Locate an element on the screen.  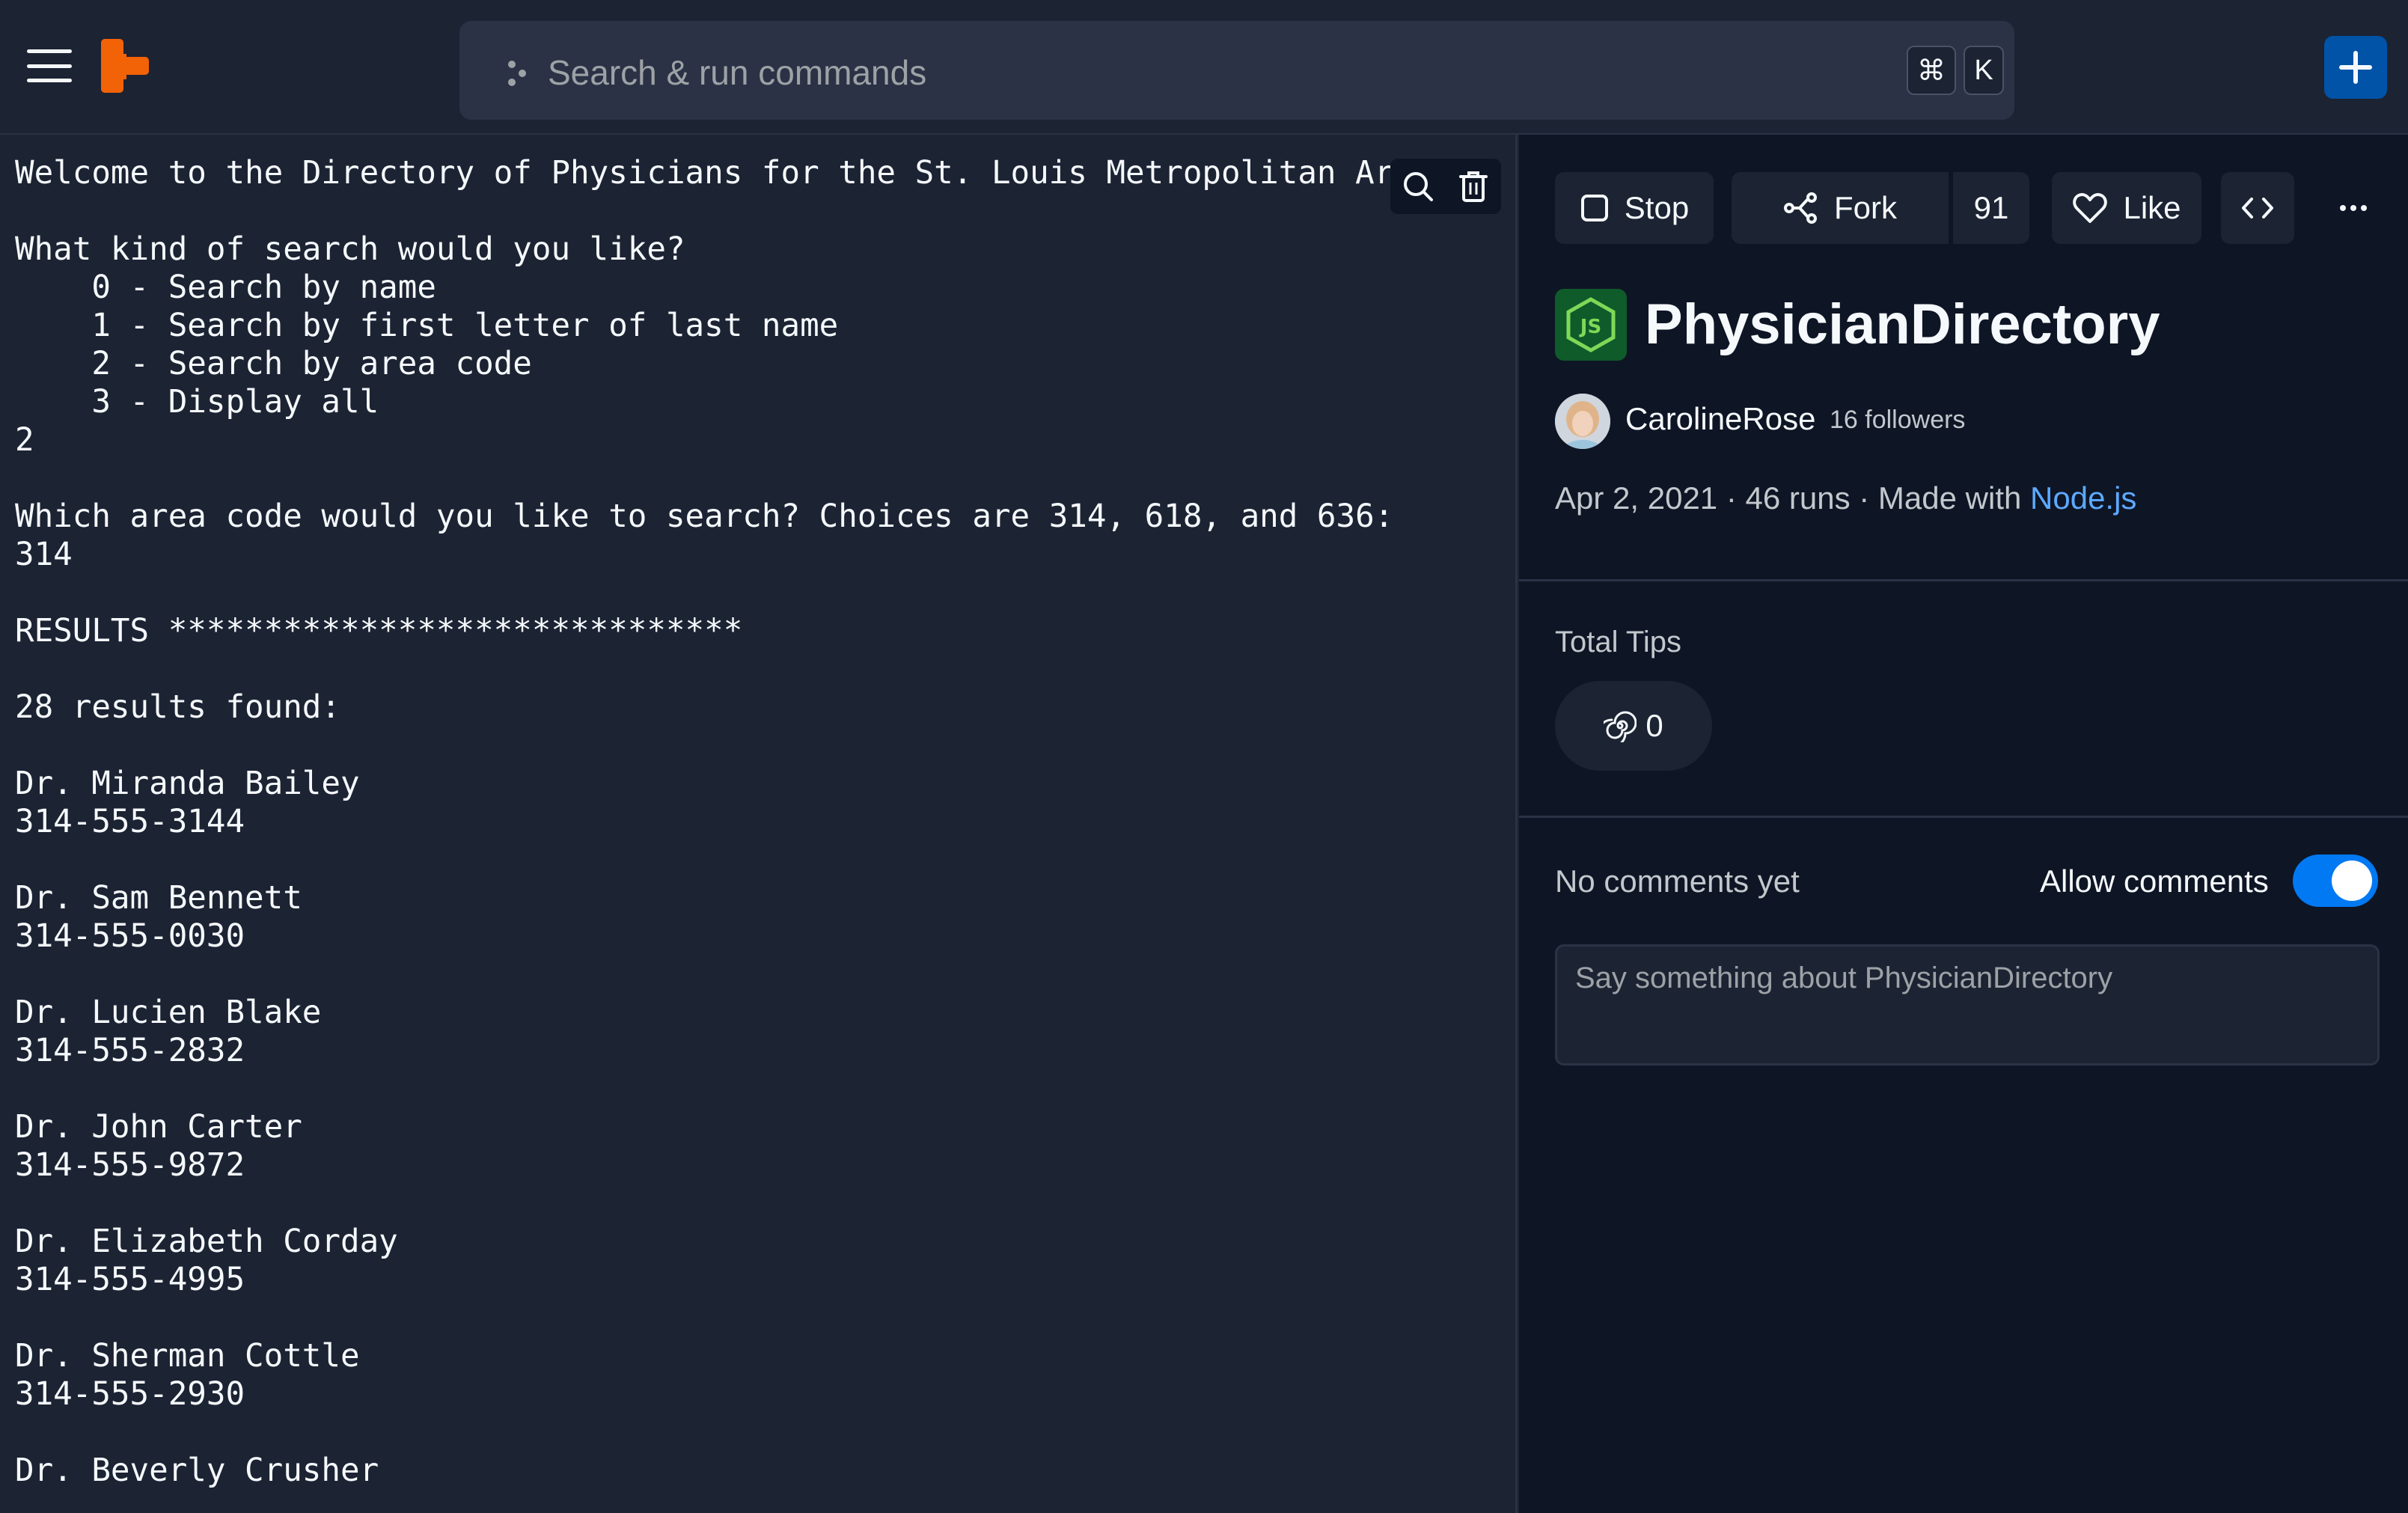
trash-icon is located at coordinates (1473, 186).